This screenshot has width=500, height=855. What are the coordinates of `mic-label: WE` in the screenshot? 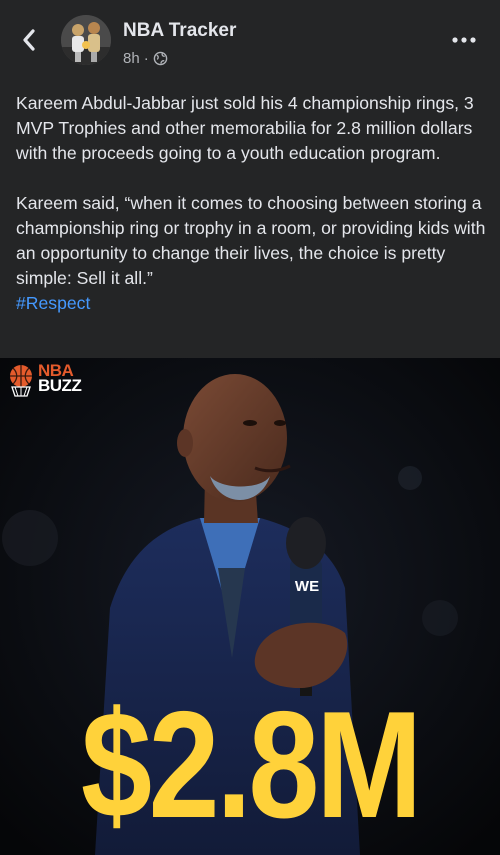 It's located at (307, 586).